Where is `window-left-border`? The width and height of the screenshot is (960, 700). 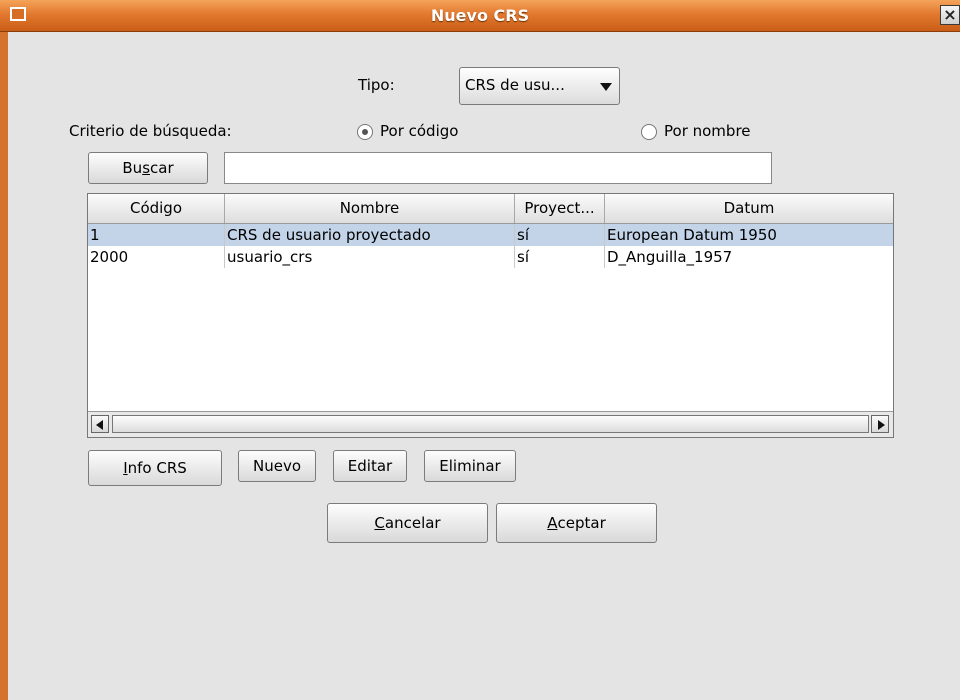
window-left-border is located at coordinates (4, 366).